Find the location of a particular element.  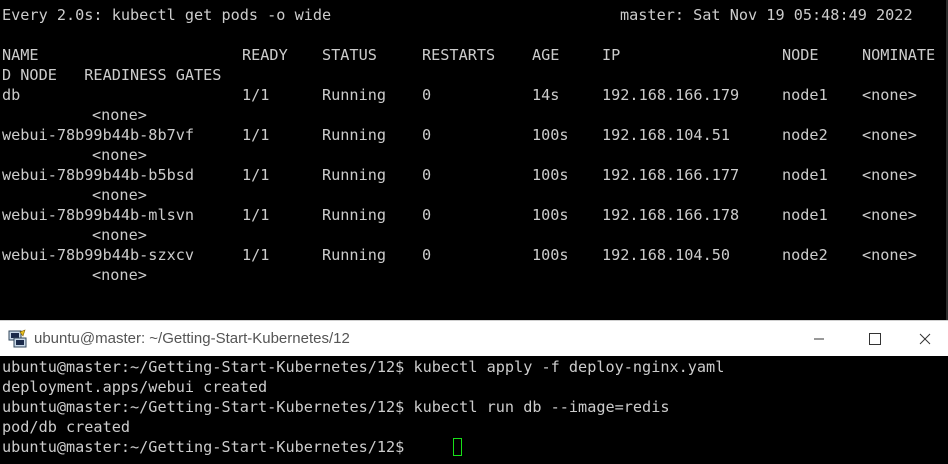

close-button is located at coordinates (925, 339).